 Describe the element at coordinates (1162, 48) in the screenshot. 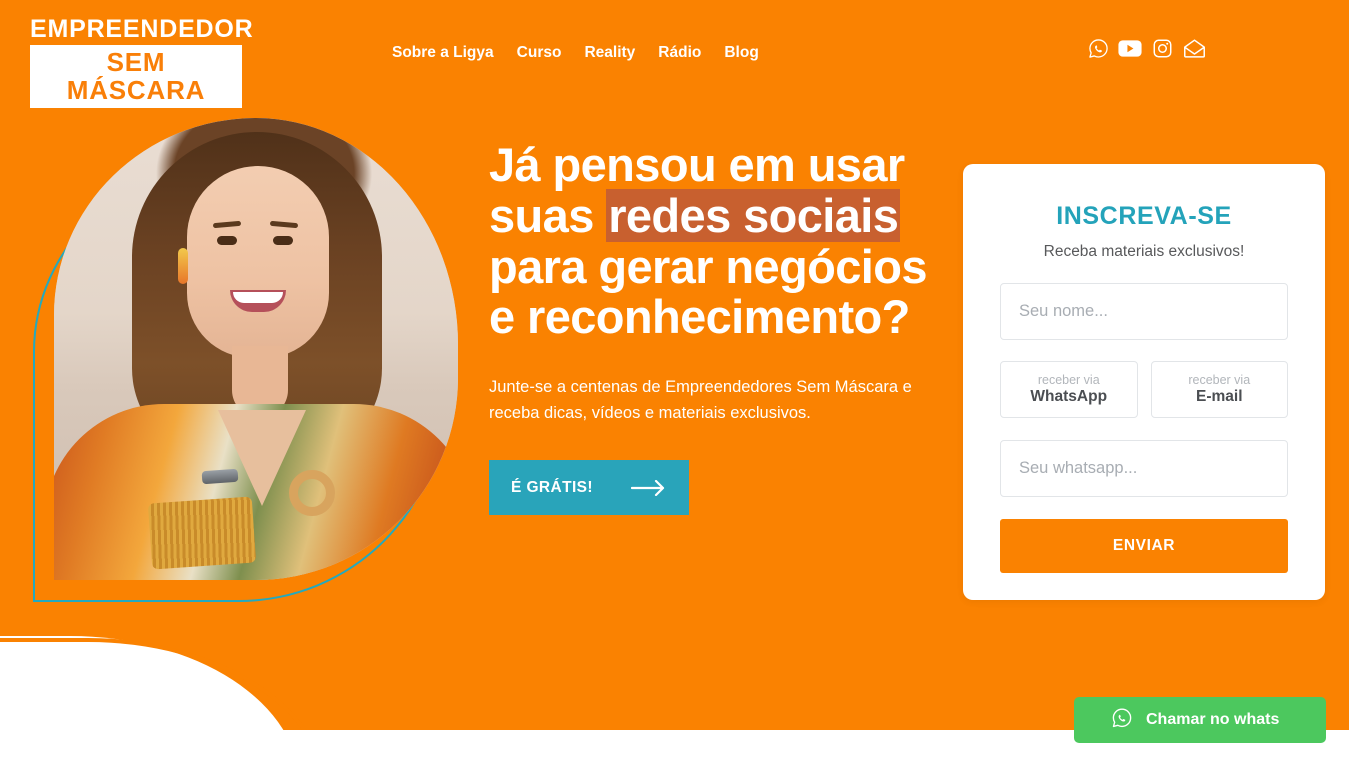

I see `instagram-icon` at that location.